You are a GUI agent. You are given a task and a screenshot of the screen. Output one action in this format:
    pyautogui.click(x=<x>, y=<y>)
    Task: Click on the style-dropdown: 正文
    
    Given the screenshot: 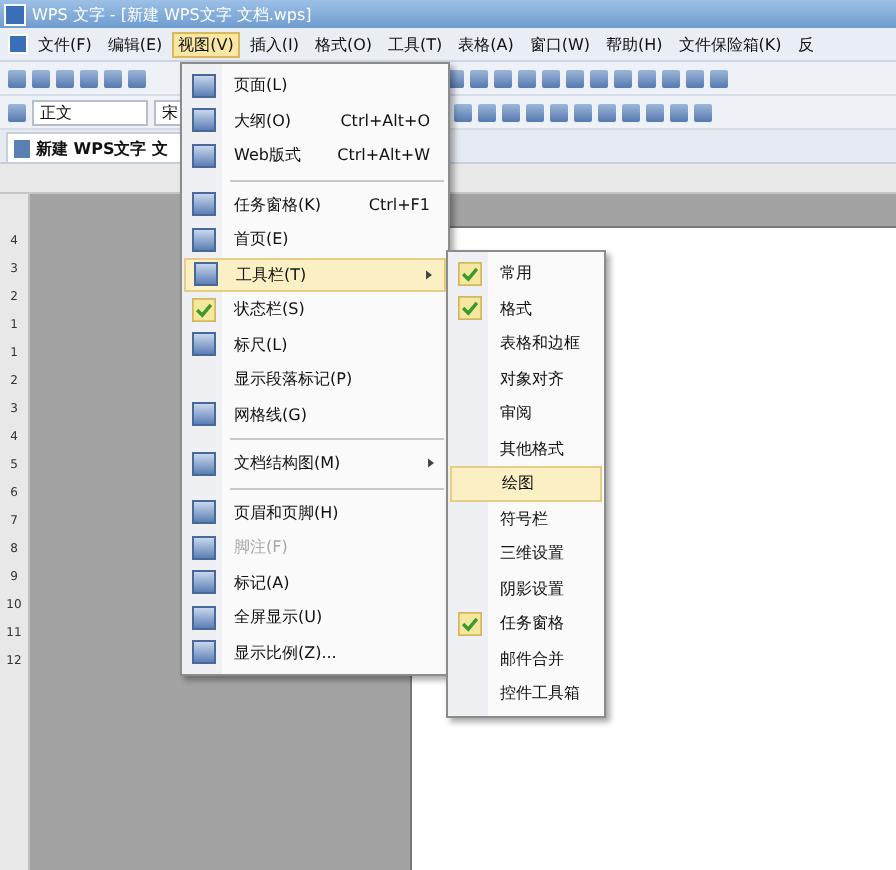 What is the action you would take?
    pyautogui.click(x=90, y=112)
    